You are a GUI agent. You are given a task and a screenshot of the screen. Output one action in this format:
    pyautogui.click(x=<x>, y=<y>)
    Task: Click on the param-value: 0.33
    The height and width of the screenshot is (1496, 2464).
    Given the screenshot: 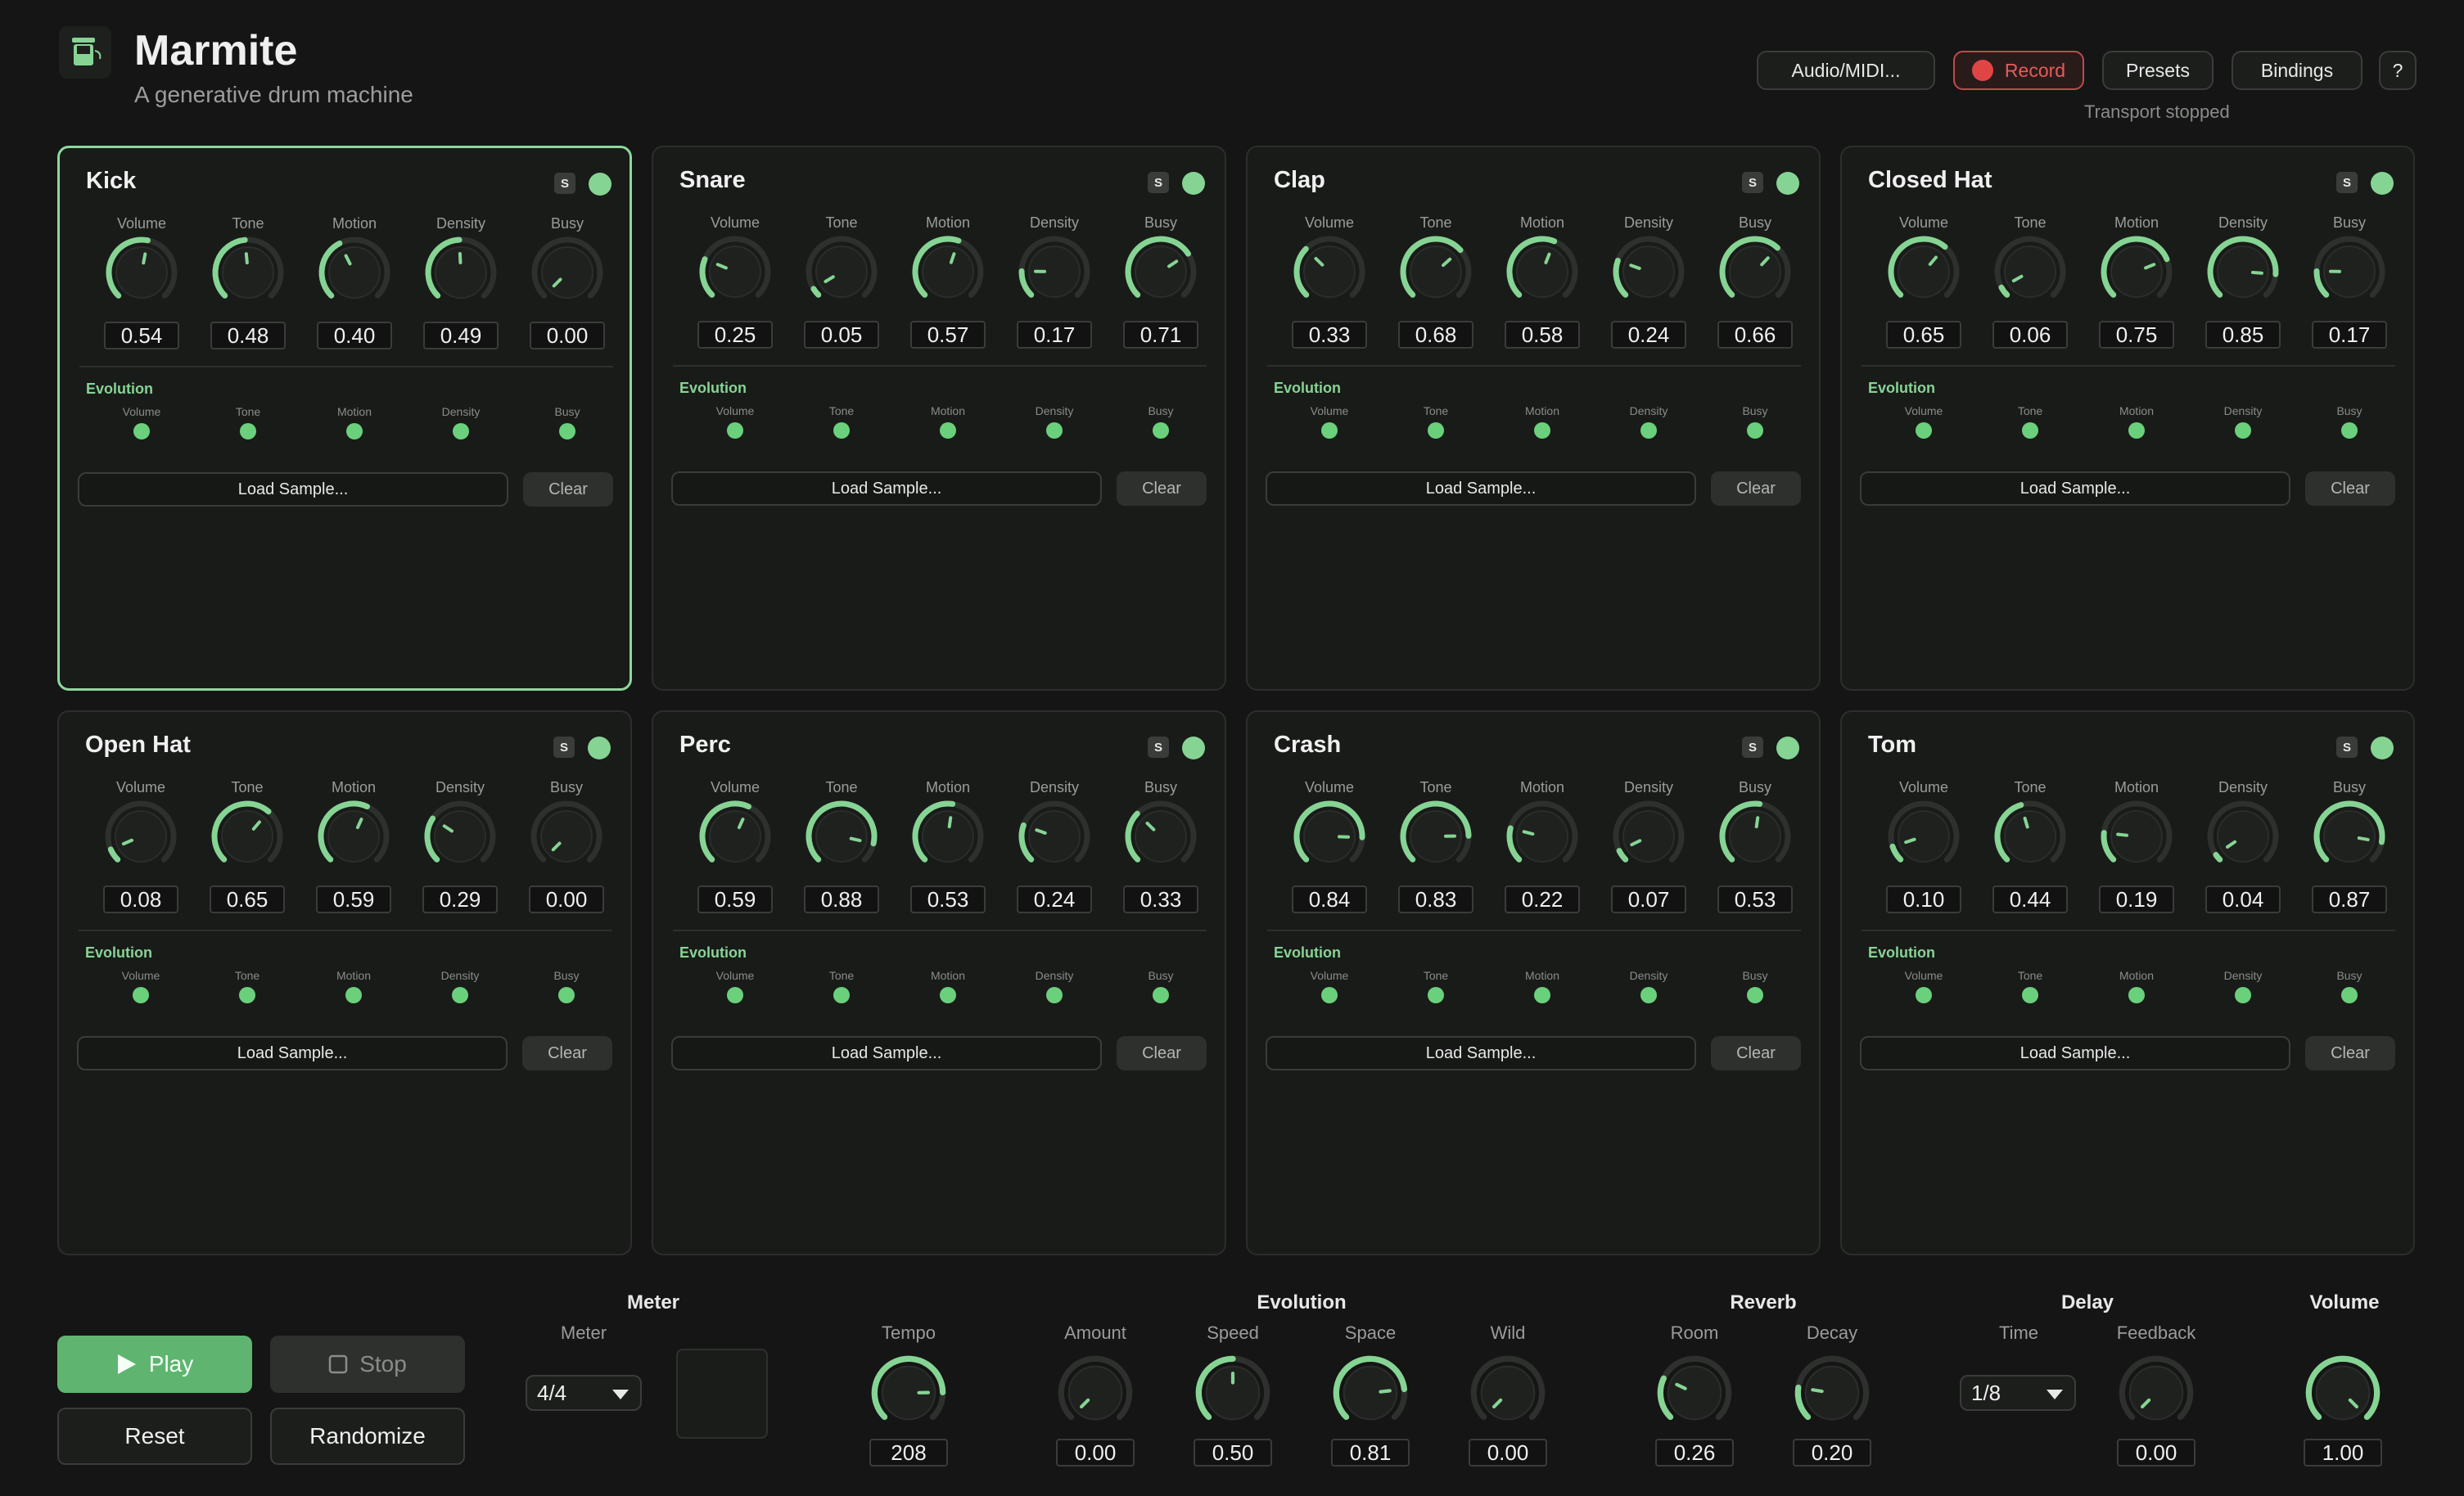 What is the action you would take?
    pyautogui.click(x=1160, y=899)
    